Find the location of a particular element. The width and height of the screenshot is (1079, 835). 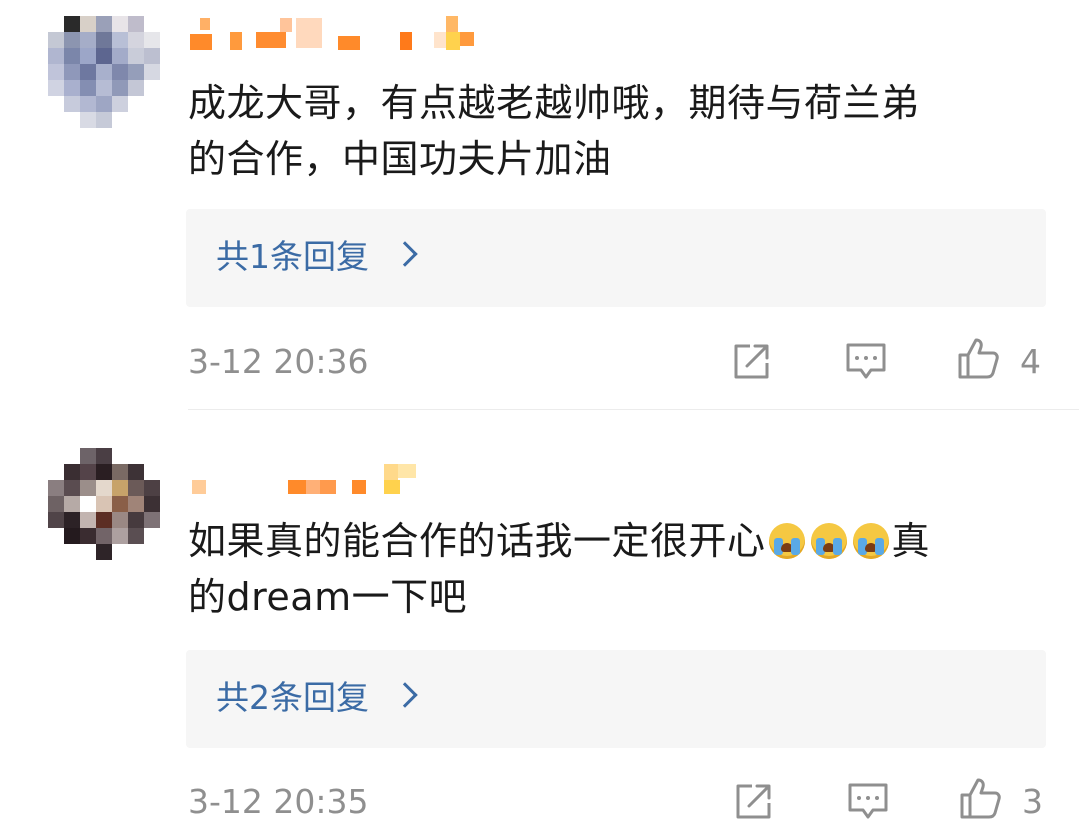

timestamp: 3-12 20:35 is located at coordinates (278, 801).